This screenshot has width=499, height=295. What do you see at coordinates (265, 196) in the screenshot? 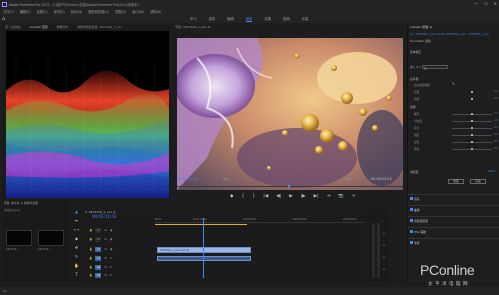
I see `go-to-in-icon: |◀` at bounding box center [265, 196].